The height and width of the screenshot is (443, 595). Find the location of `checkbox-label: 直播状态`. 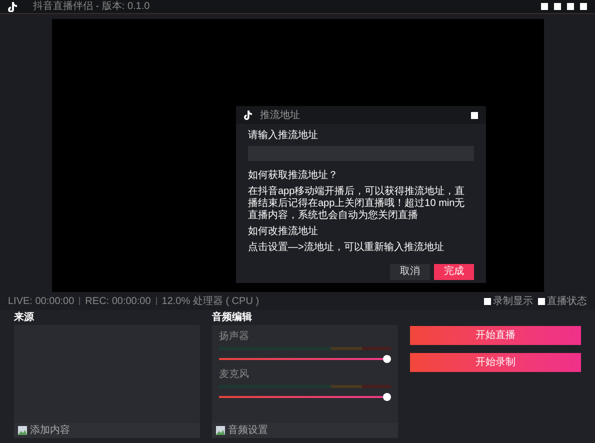

checkbox-label: 直播状态 is located at coordinates (567, 301).